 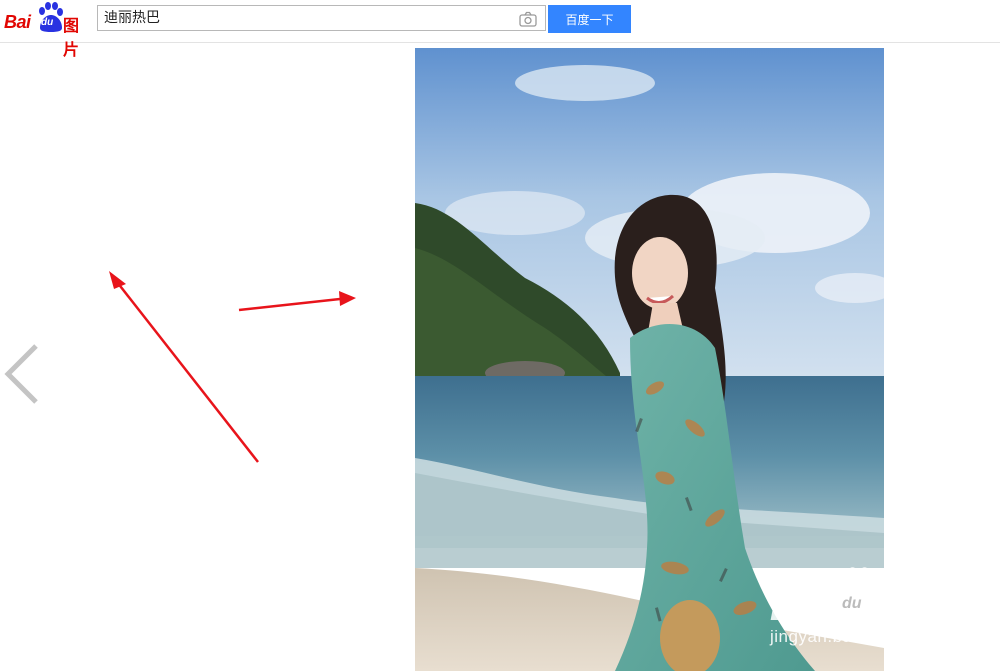 What do you see at coordinates (528, 19) in the screenshot?
I see `camera-icon` at bounding box center [528, 19].